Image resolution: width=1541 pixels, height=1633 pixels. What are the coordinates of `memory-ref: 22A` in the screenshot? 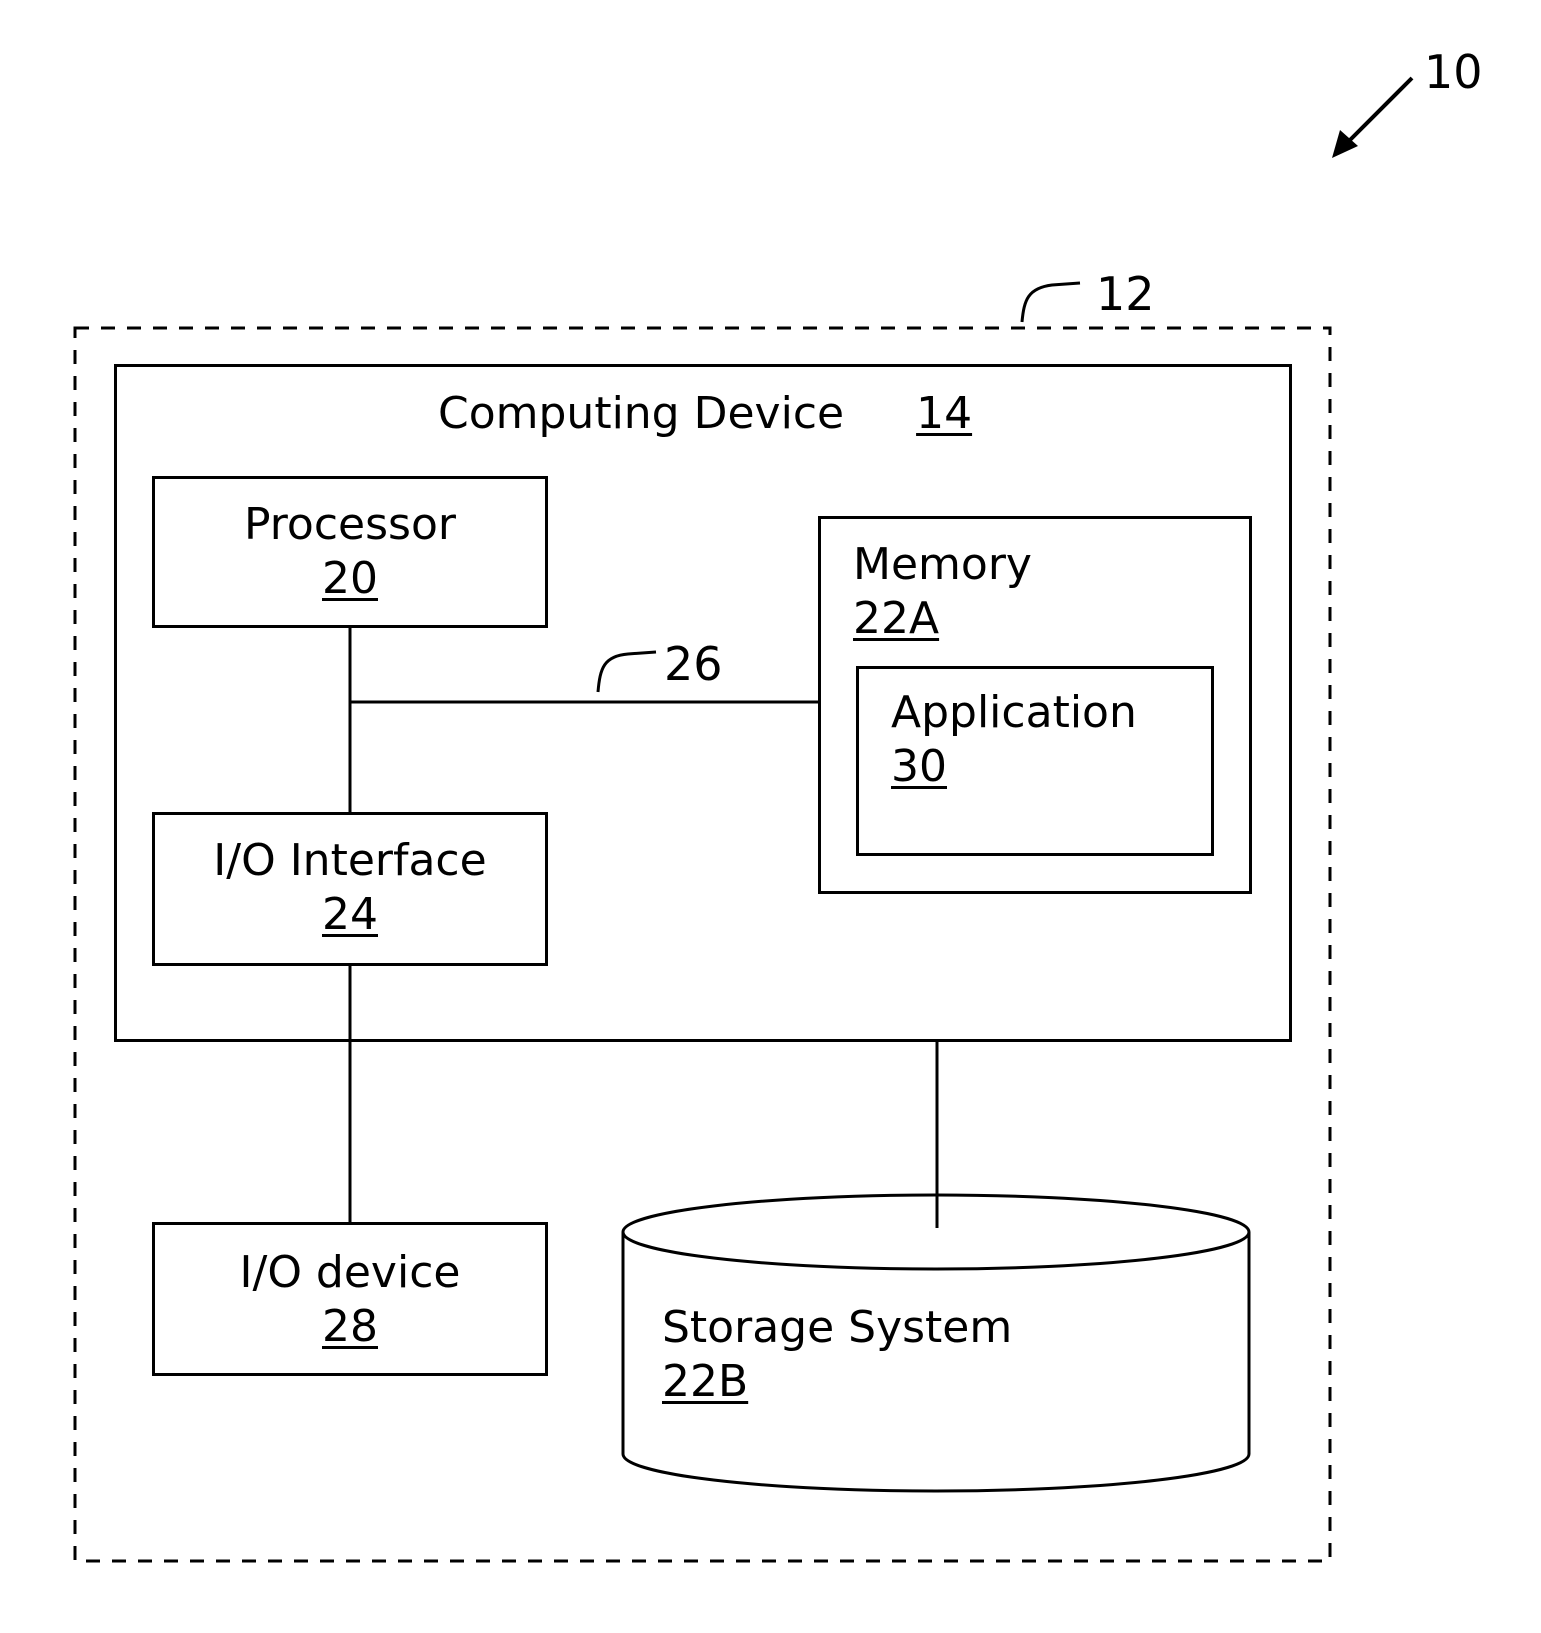 It's located at (896, 618).